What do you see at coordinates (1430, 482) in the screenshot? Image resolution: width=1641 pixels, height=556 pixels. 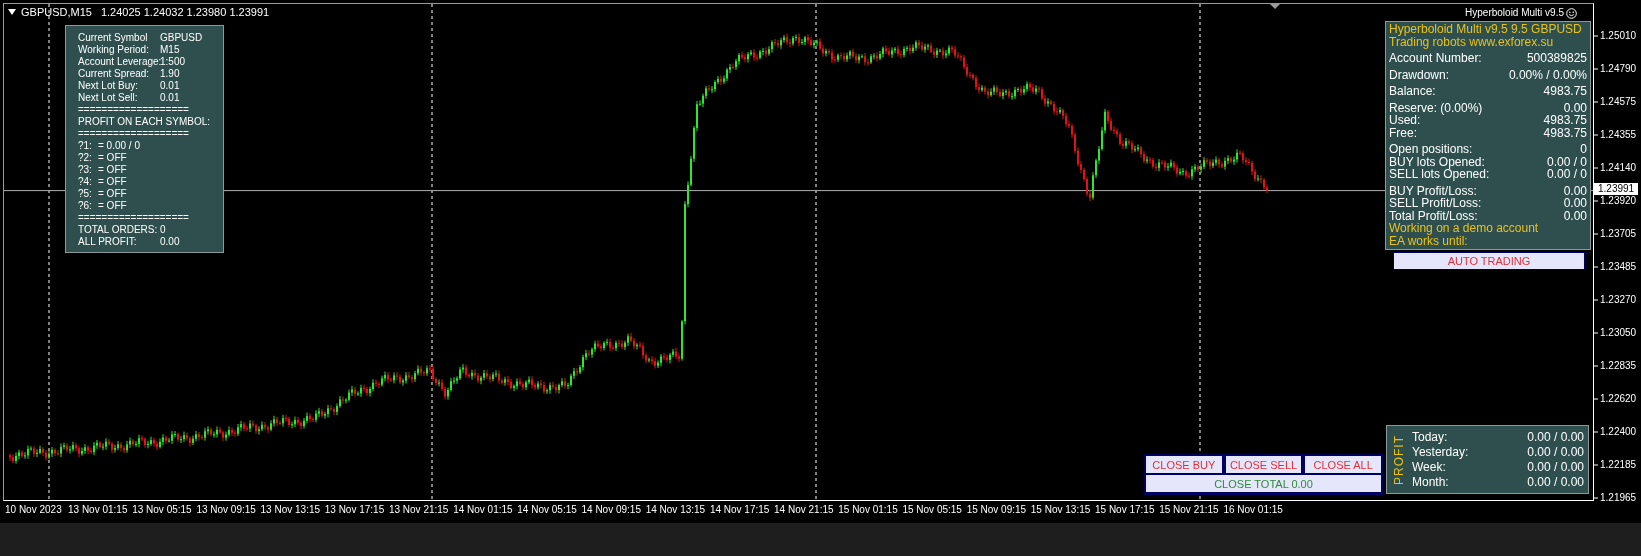 I see `profit-label: Month:` at bounding box center [1430, 482].